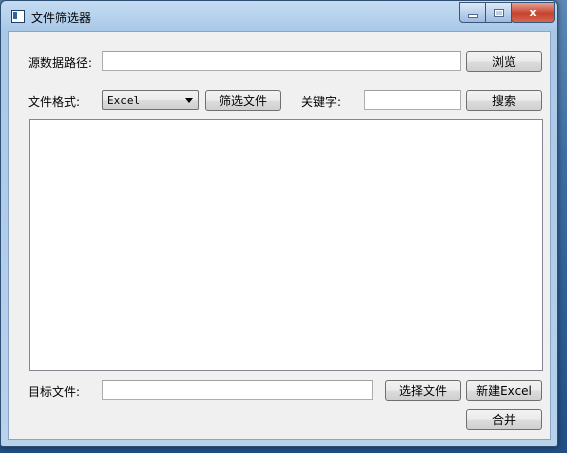  I want to click on maximize-button, so click(498, 12).